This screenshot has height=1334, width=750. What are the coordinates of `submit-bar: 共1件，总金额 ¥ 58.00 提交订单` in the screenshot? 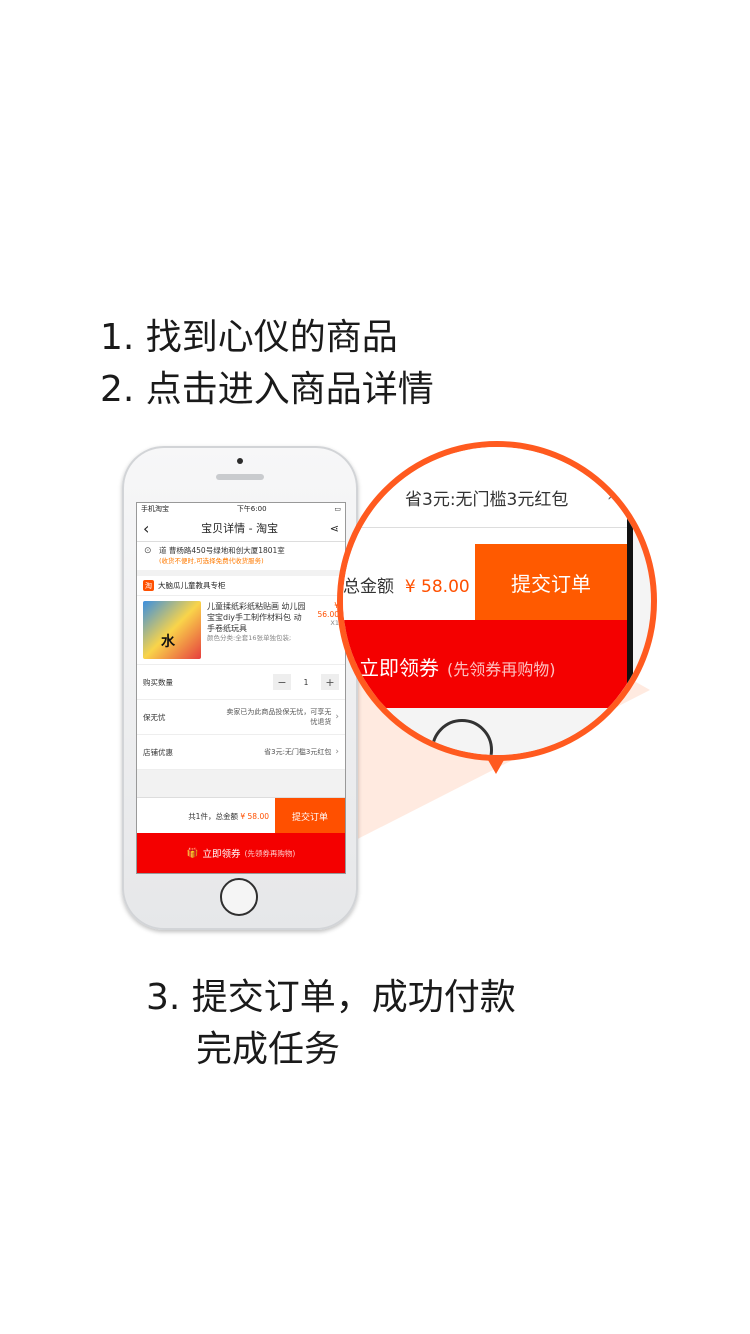 It's located at (241, 815).